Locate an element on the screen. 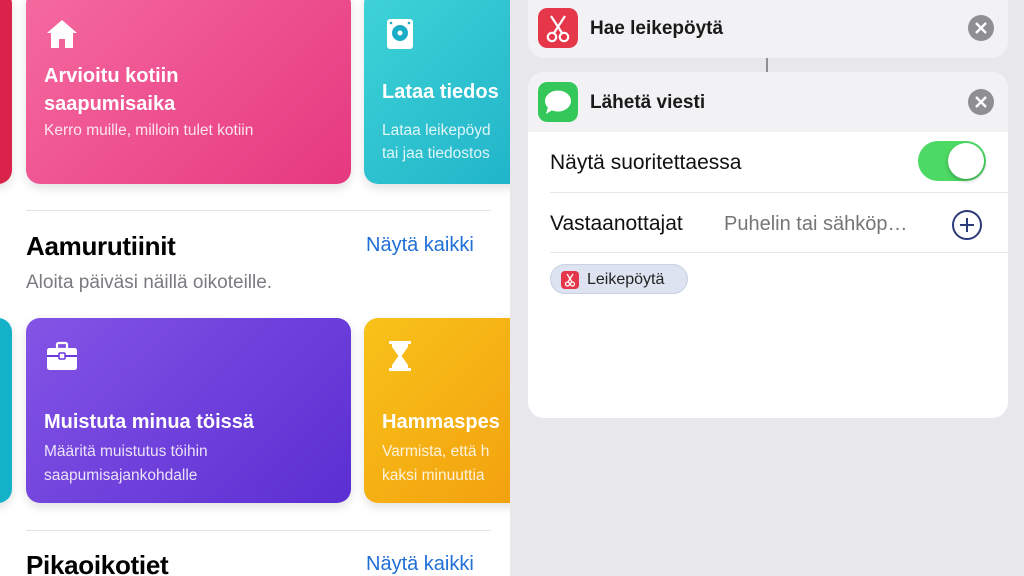 This screenshot has height=576, width=1024. add-recipient-button is located at coordinates (967, 225).